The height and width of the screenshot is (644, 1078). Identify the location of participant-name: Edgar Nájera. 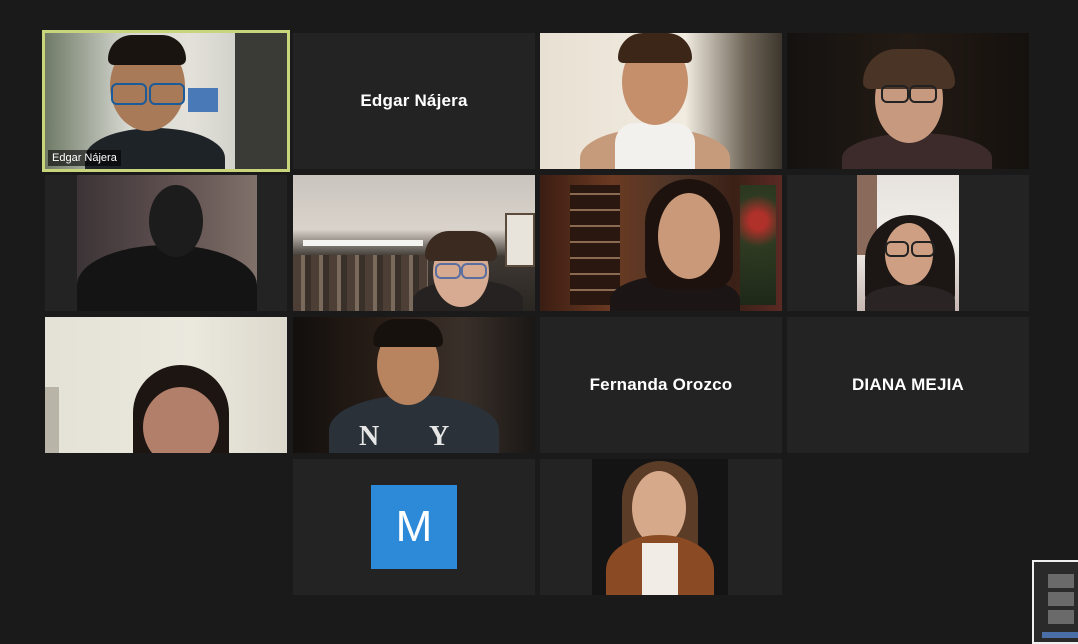
(414, 100).